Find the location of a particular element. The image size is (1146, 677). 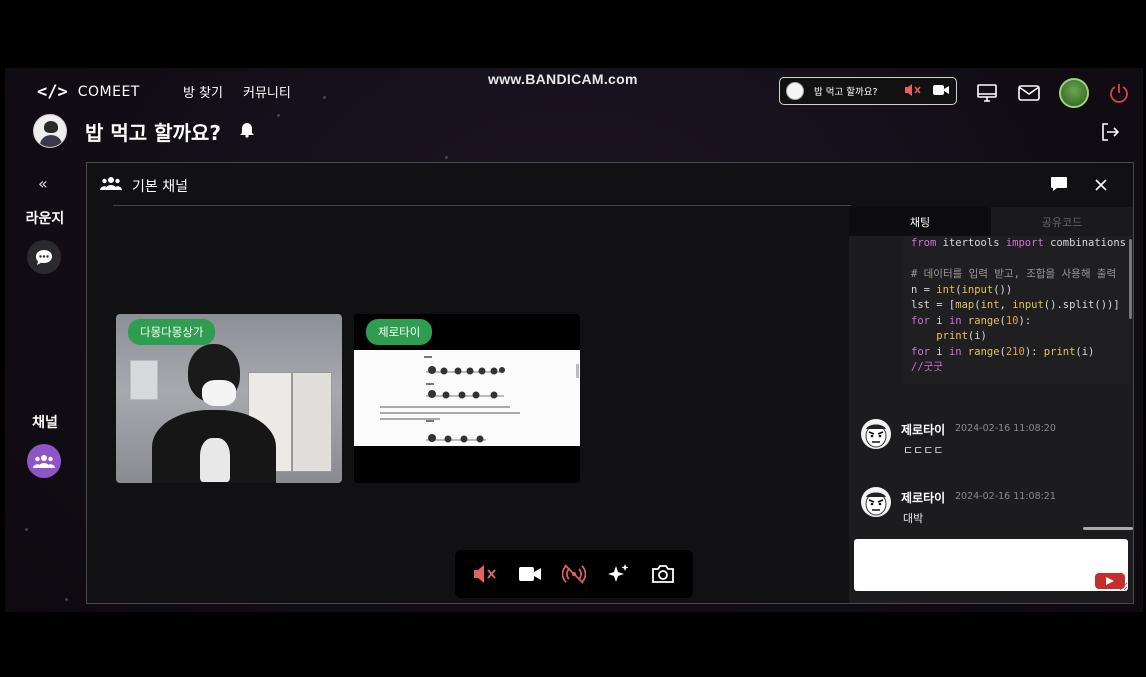

header-actions is located at coordinates (1053, 93).